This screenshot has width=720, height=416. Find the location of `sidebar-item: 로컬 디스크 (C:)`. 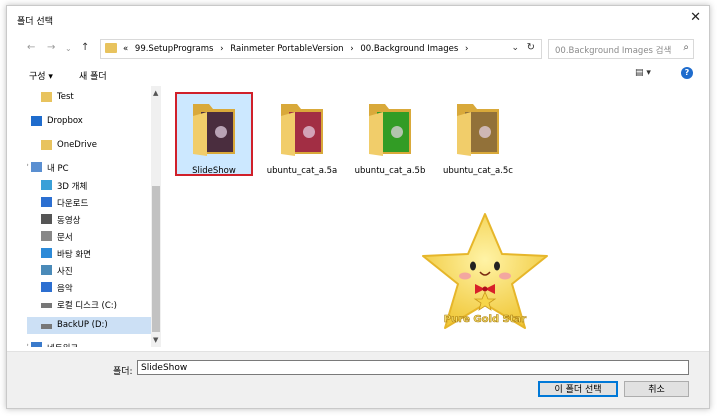

sidebar-item: 로컬 디스크 (C:) is located at coordinates (89, 304).